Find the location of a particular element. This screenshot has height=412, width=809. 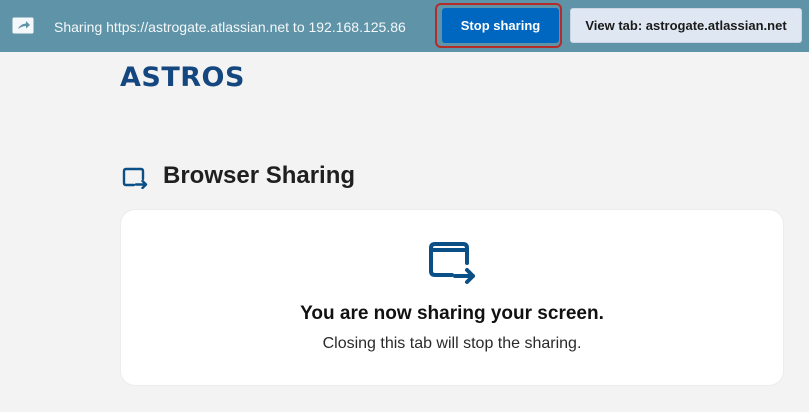

screen-share-icon is located at coordinates (23, 25).